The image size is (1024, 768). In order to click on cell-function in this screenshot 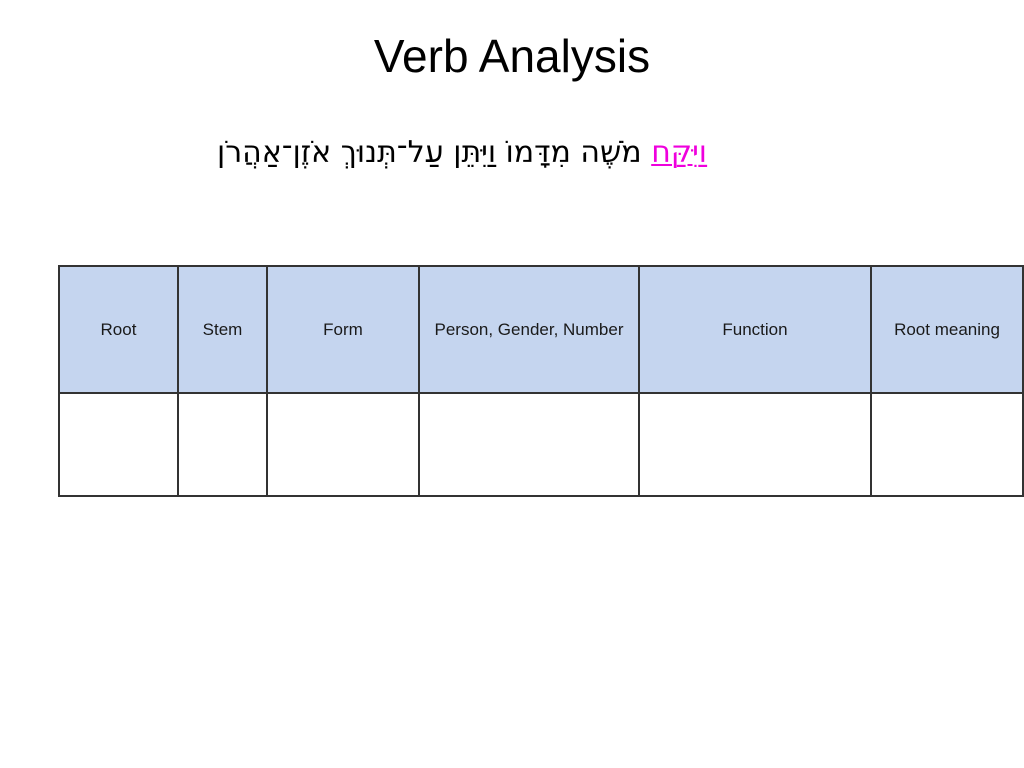, I will do `click(755, 444)`.